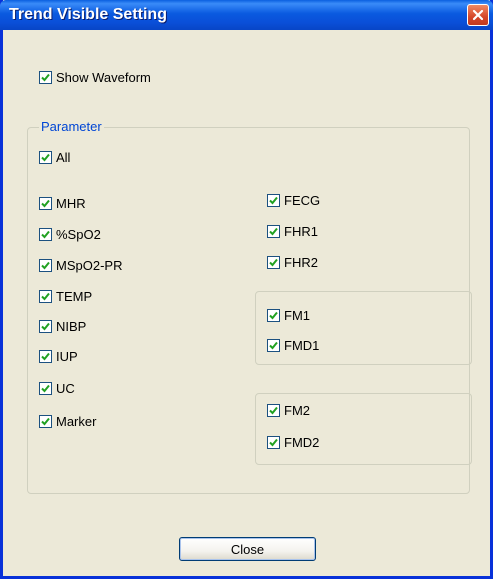 This screenshot has height=579, width=493. I want to click on close-button: Close, so click(247, 549).